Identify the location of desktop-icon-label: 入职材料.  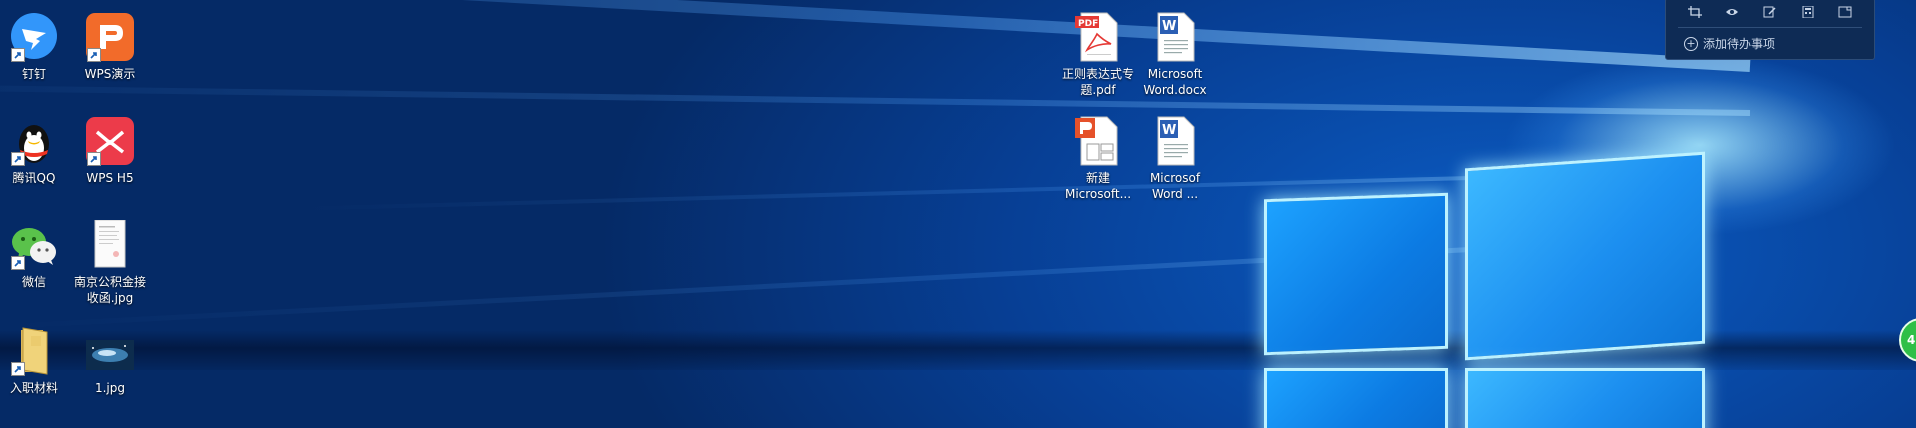
(33, 388).